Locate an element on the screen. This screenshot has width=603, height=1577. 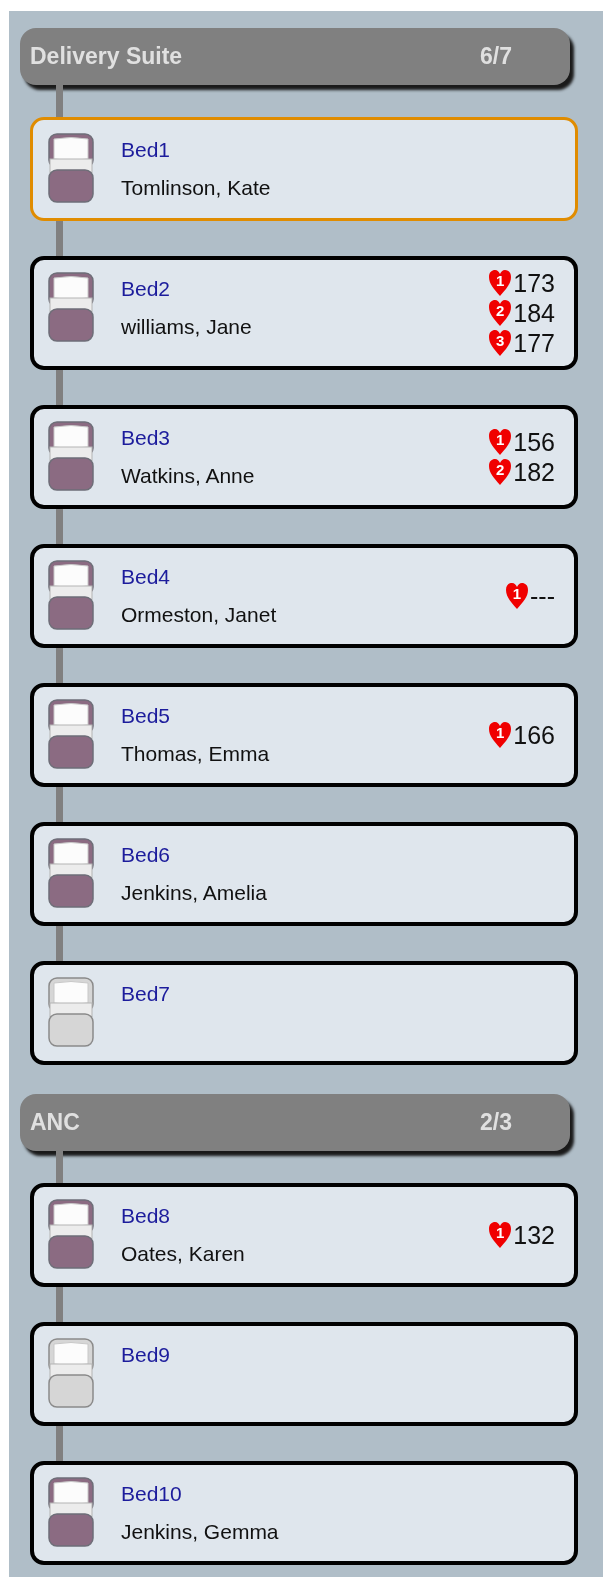
bed-label: Bed7 is located at coordinates (146, 994).